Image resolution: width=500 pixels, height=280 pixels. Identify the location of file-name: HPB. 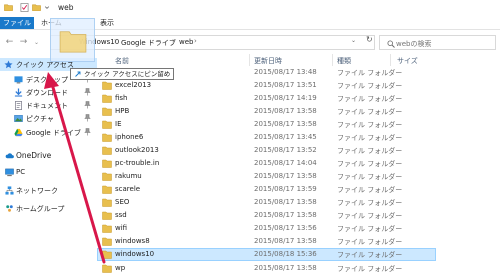
(122, 111).